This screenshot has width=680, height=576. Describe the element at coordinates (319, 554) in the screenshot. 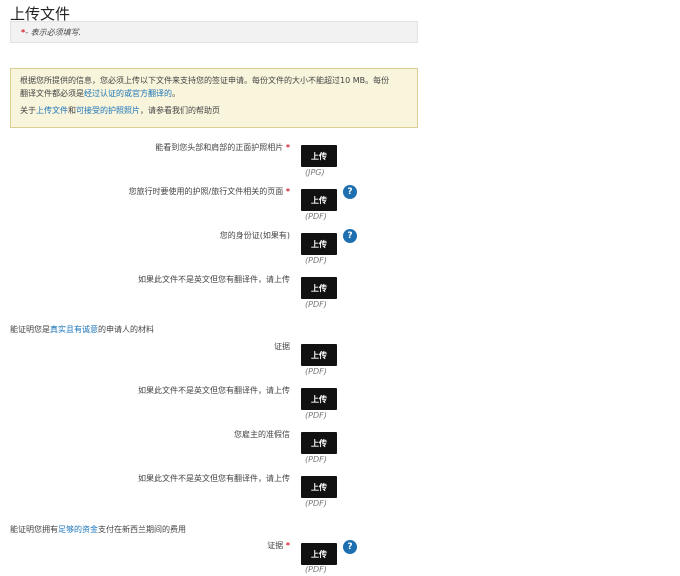

I see `upload-button-funds-evidence: 上传` at that location.